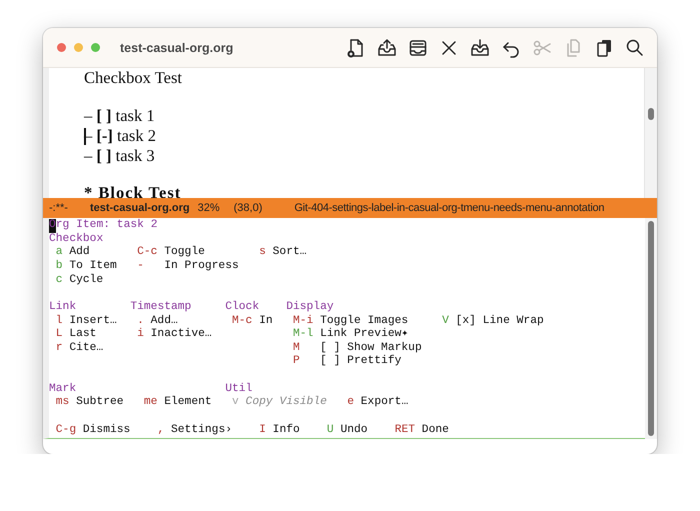  What do you see at coordinates (188, 267) in the screenshot?
I see `menu-item: - In Progress` at bounding box center [188, 267].